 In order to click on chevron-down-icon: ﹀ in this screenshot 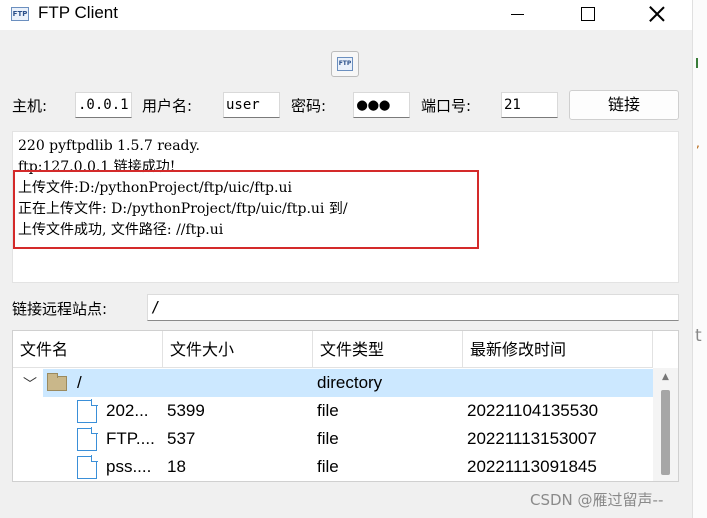, I will do `click(30, 384)`.